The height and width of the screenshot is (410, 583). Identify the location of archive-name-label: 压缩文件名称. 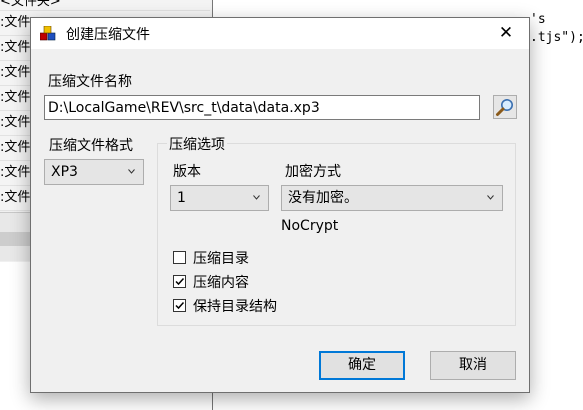
(90, 82).